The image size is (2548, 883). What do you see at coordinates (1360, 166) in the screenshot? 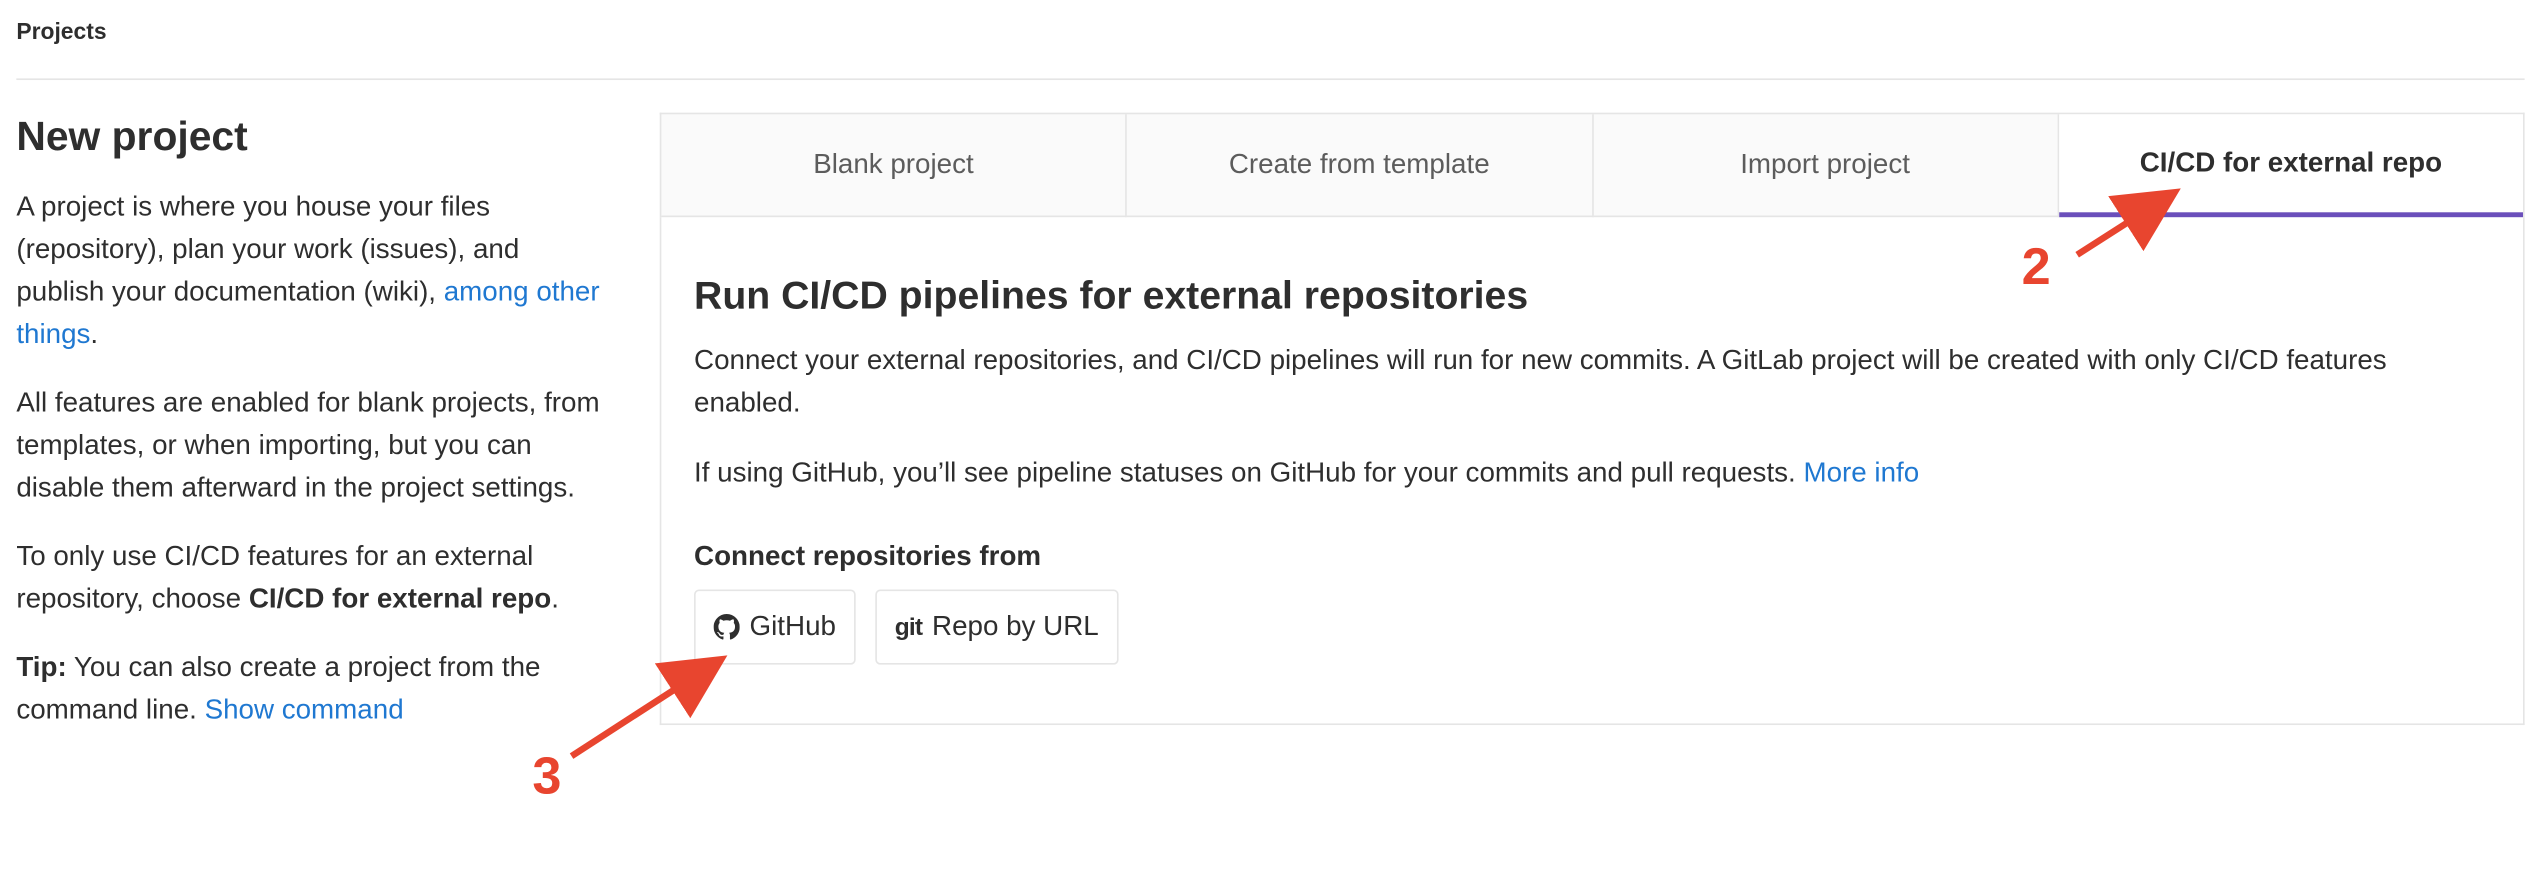
I see `tab-create-from-template: Create from template` at bounding box center [1360, 166].